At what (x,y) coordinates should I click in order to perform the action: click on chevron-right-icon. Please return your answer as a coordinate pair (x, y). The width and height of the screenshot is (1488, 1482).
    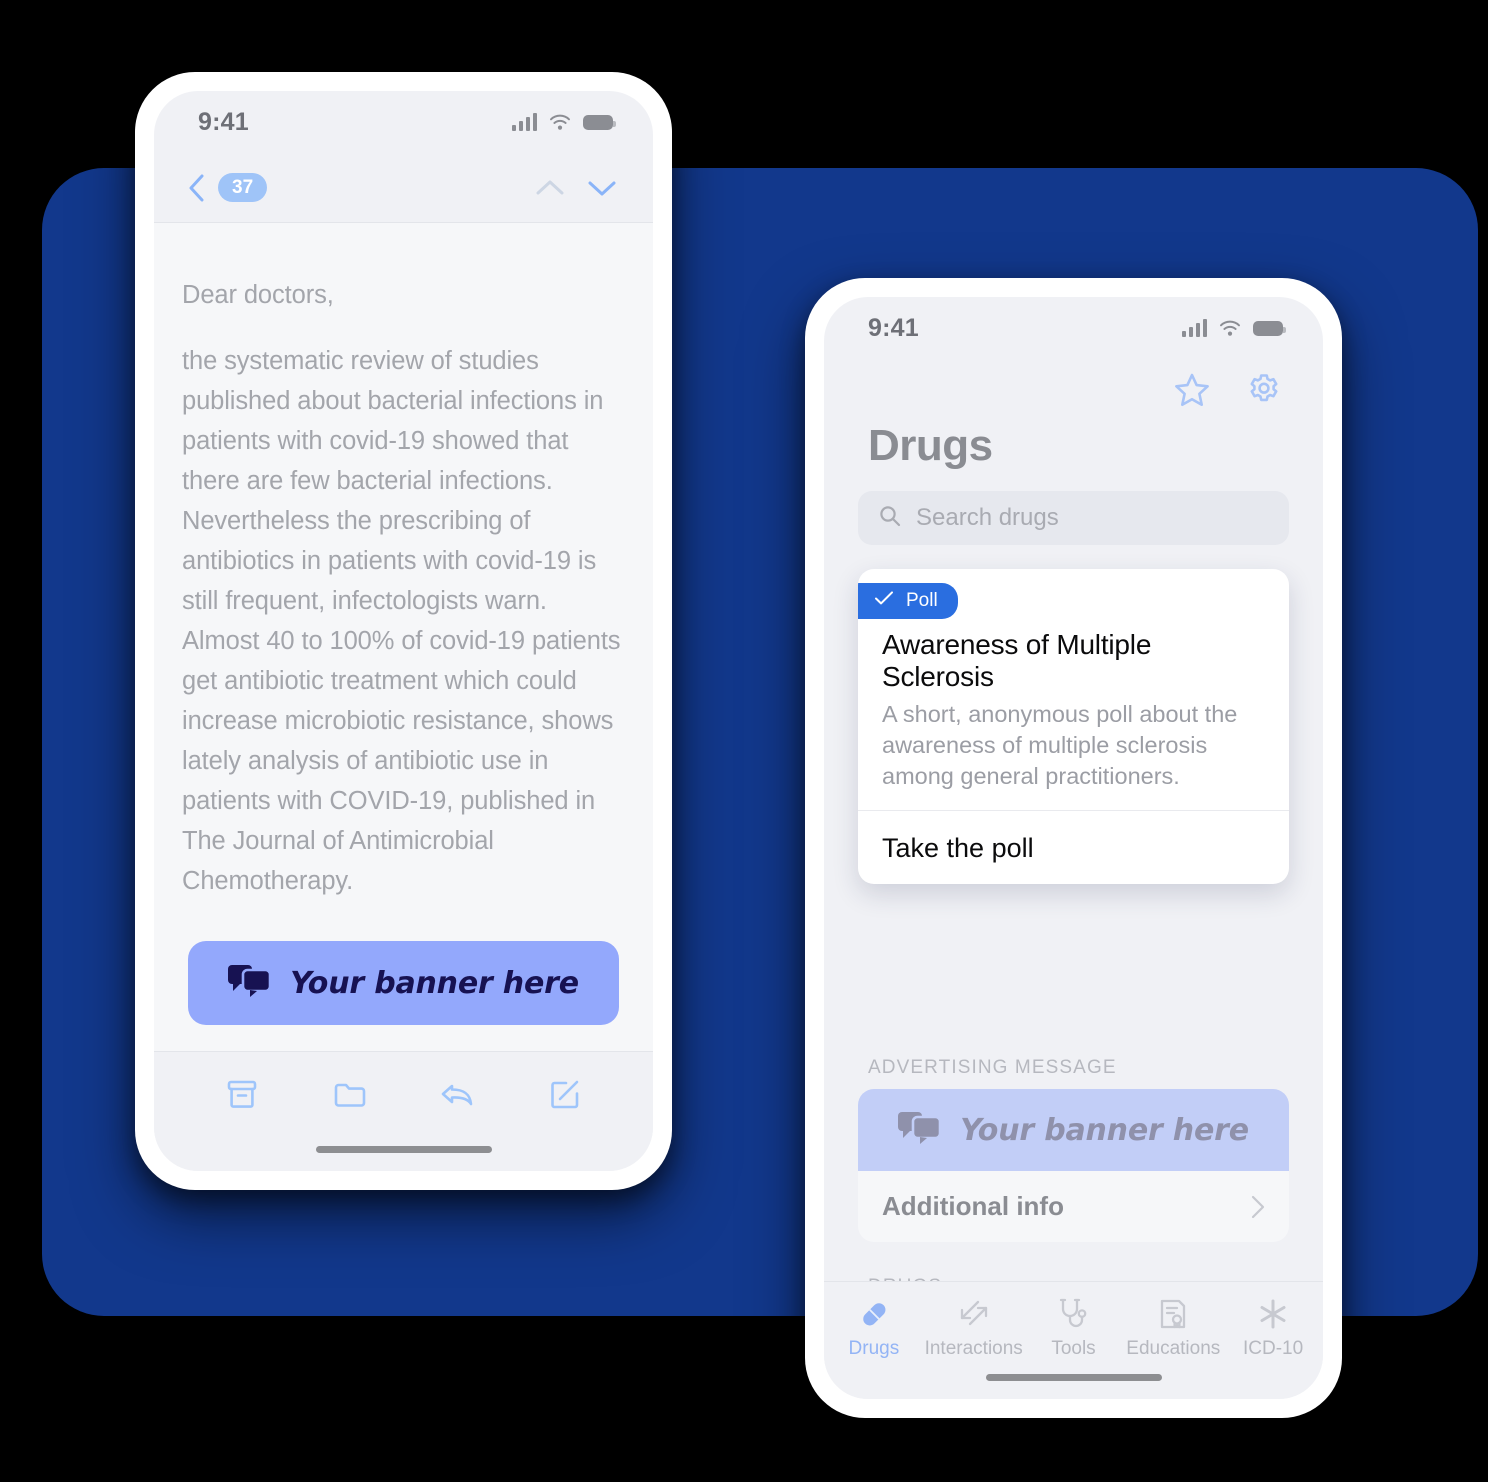
    Looking at the image, I should click on (1258, 1207).